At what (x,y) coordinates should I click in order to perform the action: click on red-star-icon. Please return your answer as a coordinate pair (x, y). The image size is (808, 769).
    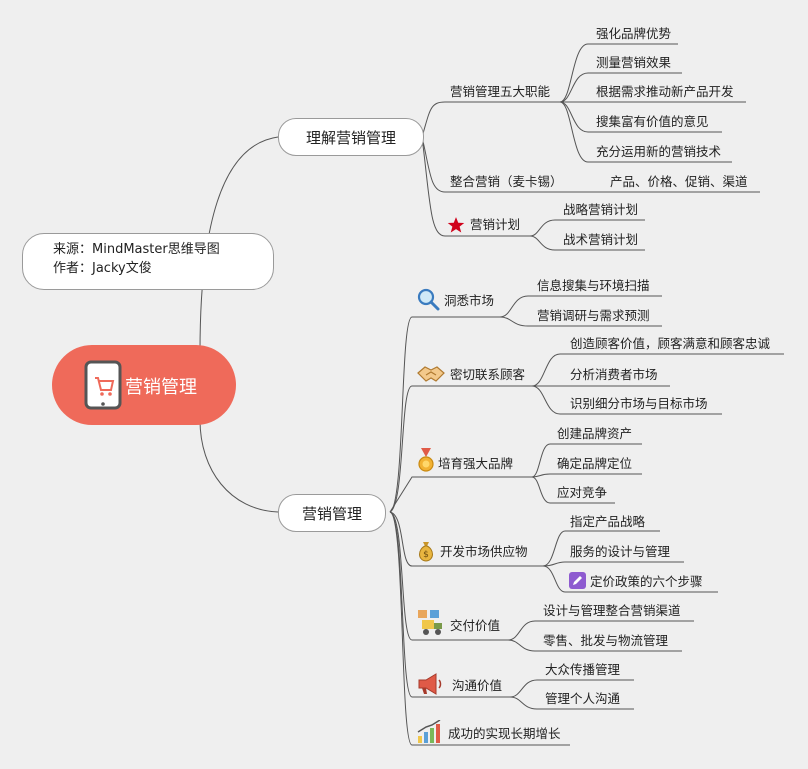
    Looking at the image, I should click on (456, 225).